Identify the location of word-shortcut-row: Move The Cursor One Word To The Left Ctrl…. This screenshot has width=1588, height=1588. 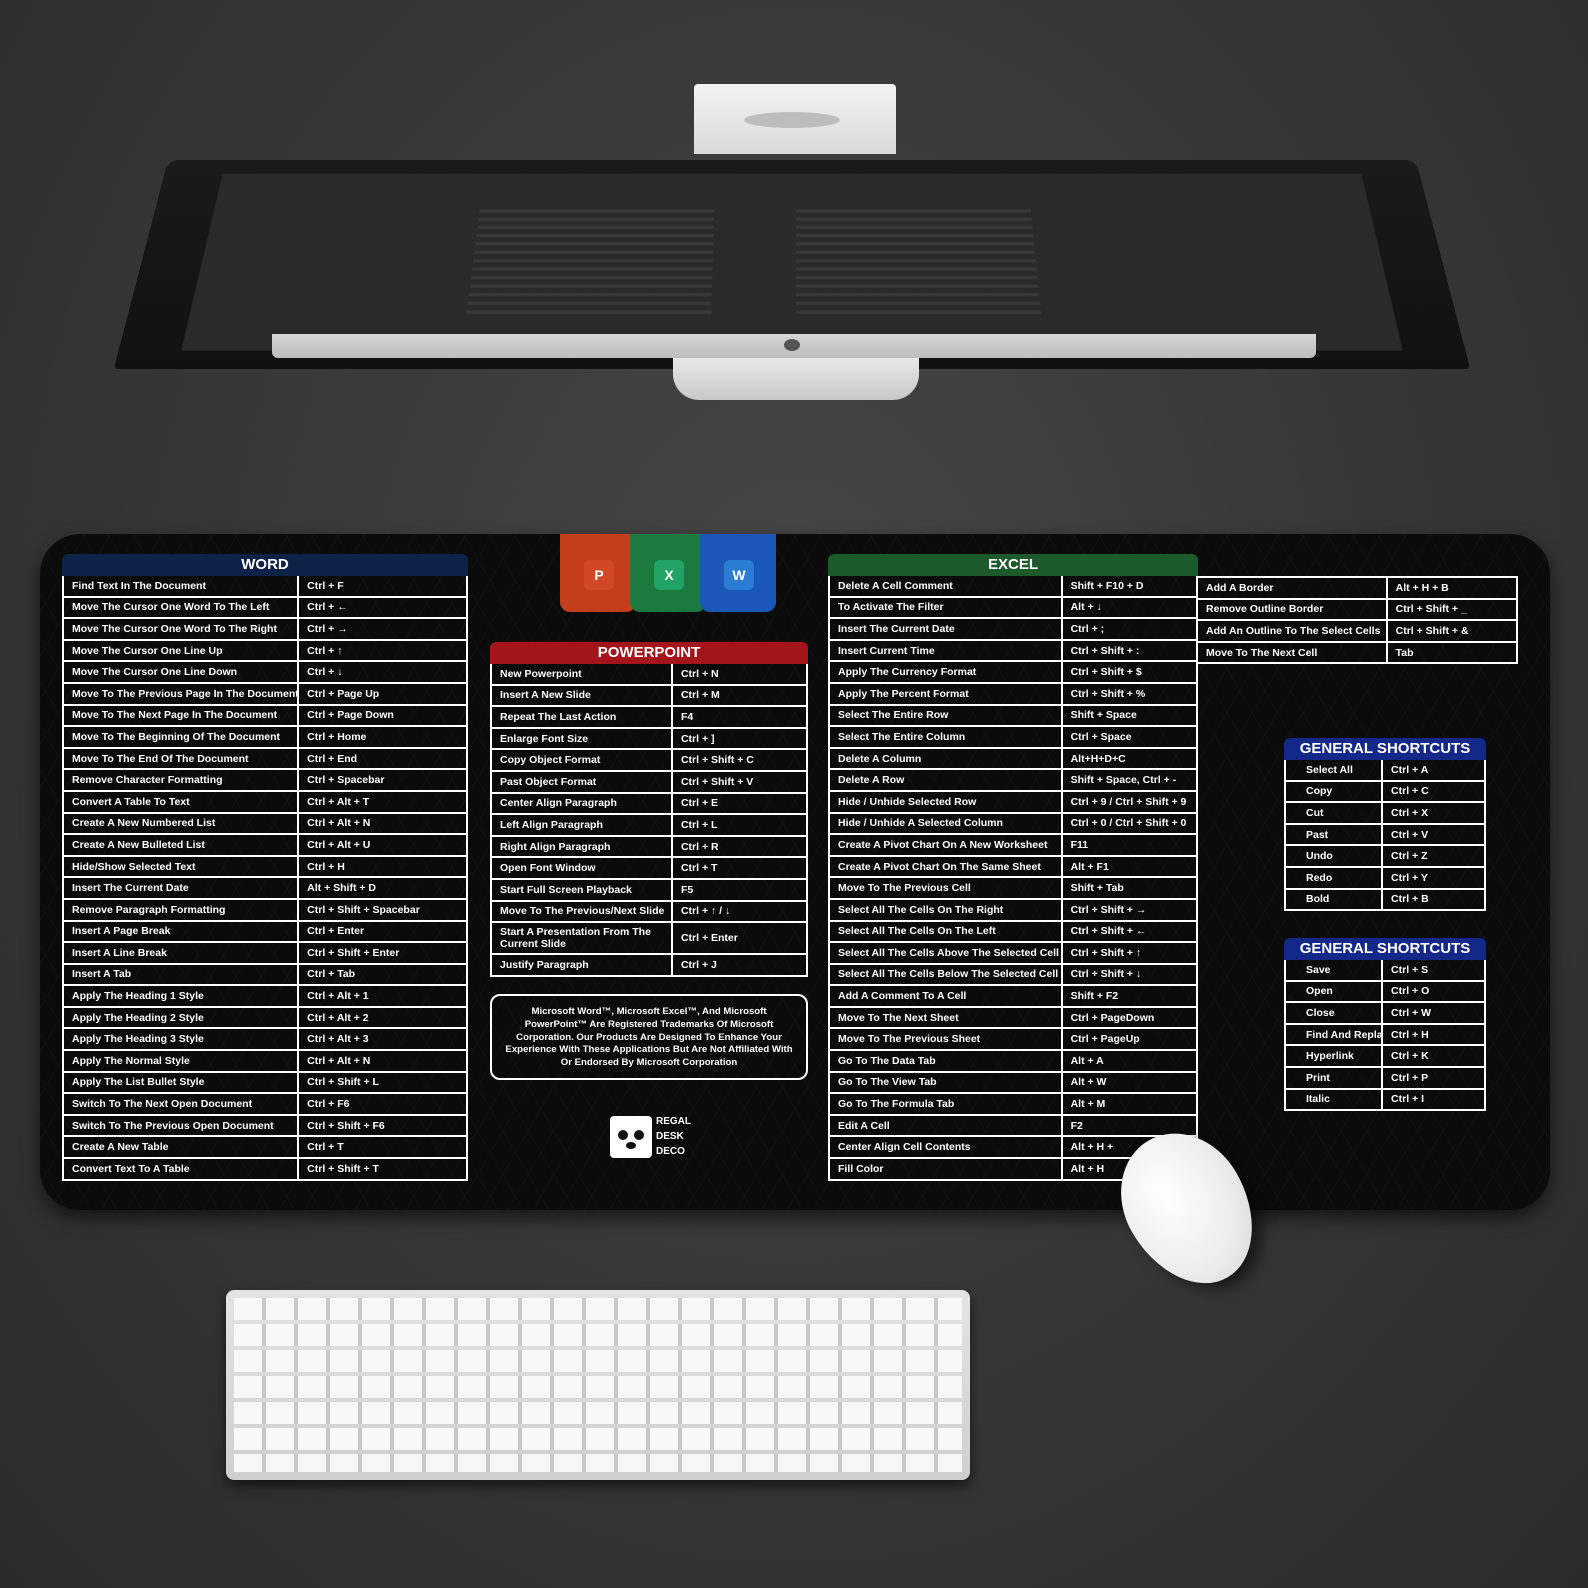
(265, 608).